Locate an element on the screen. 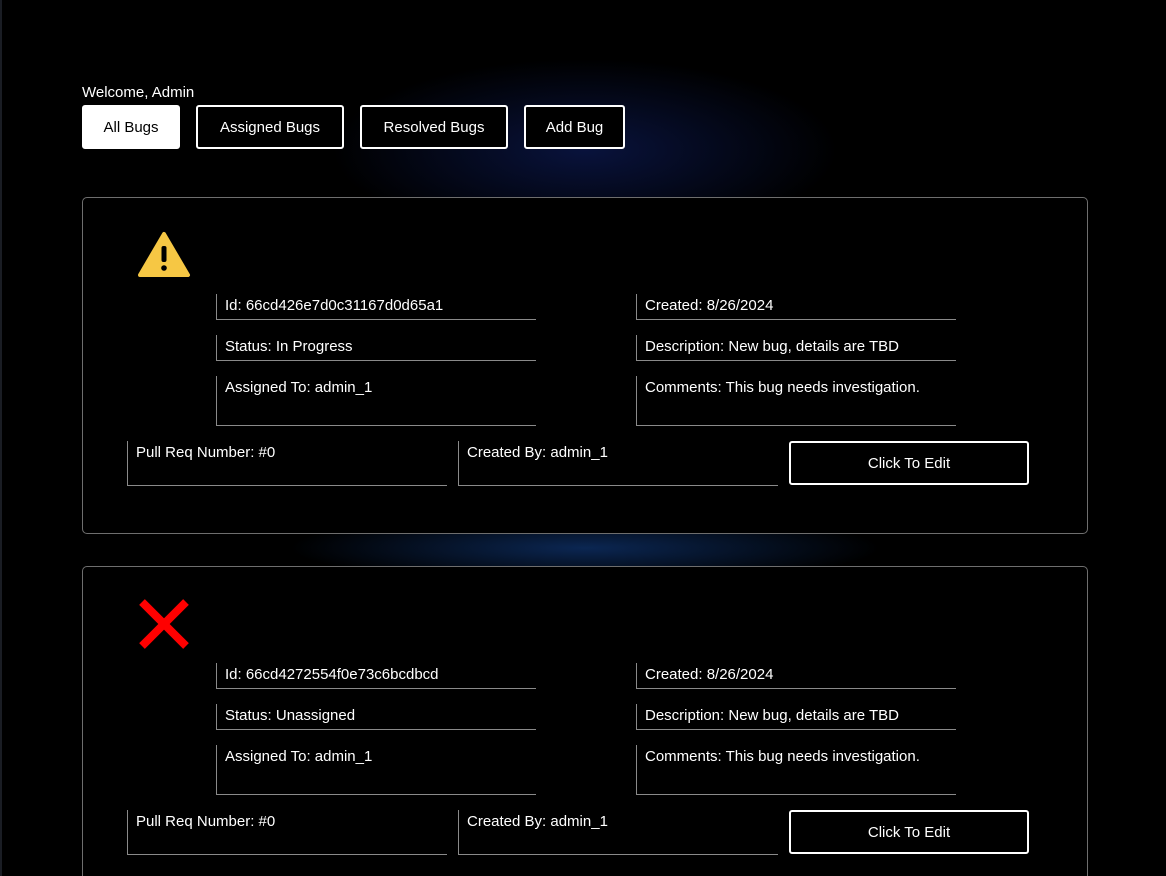 The width and height of the screenshot is (1166, 876). bug-status-field: Status: Unassigned is located at coordinates (376, 717).